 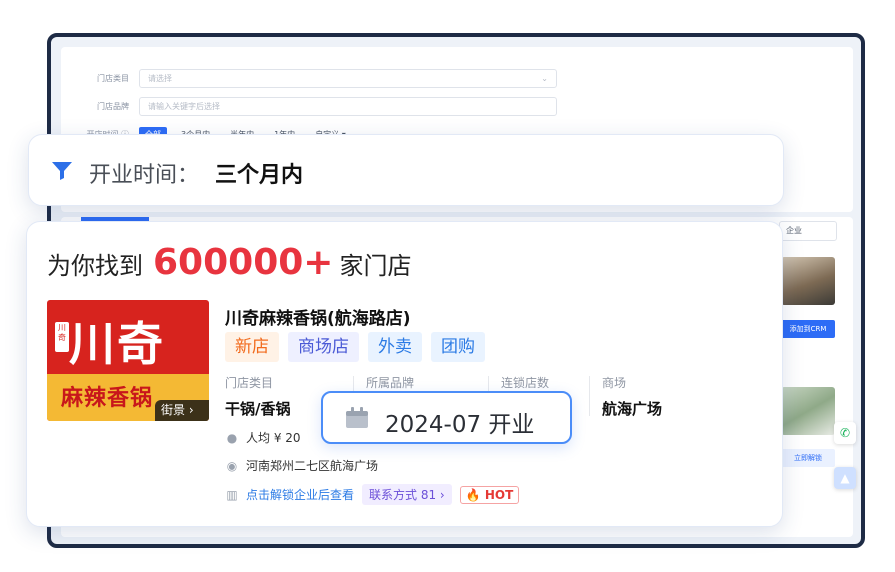 I want to click on calendar-icon, so click(x=357, y=417).